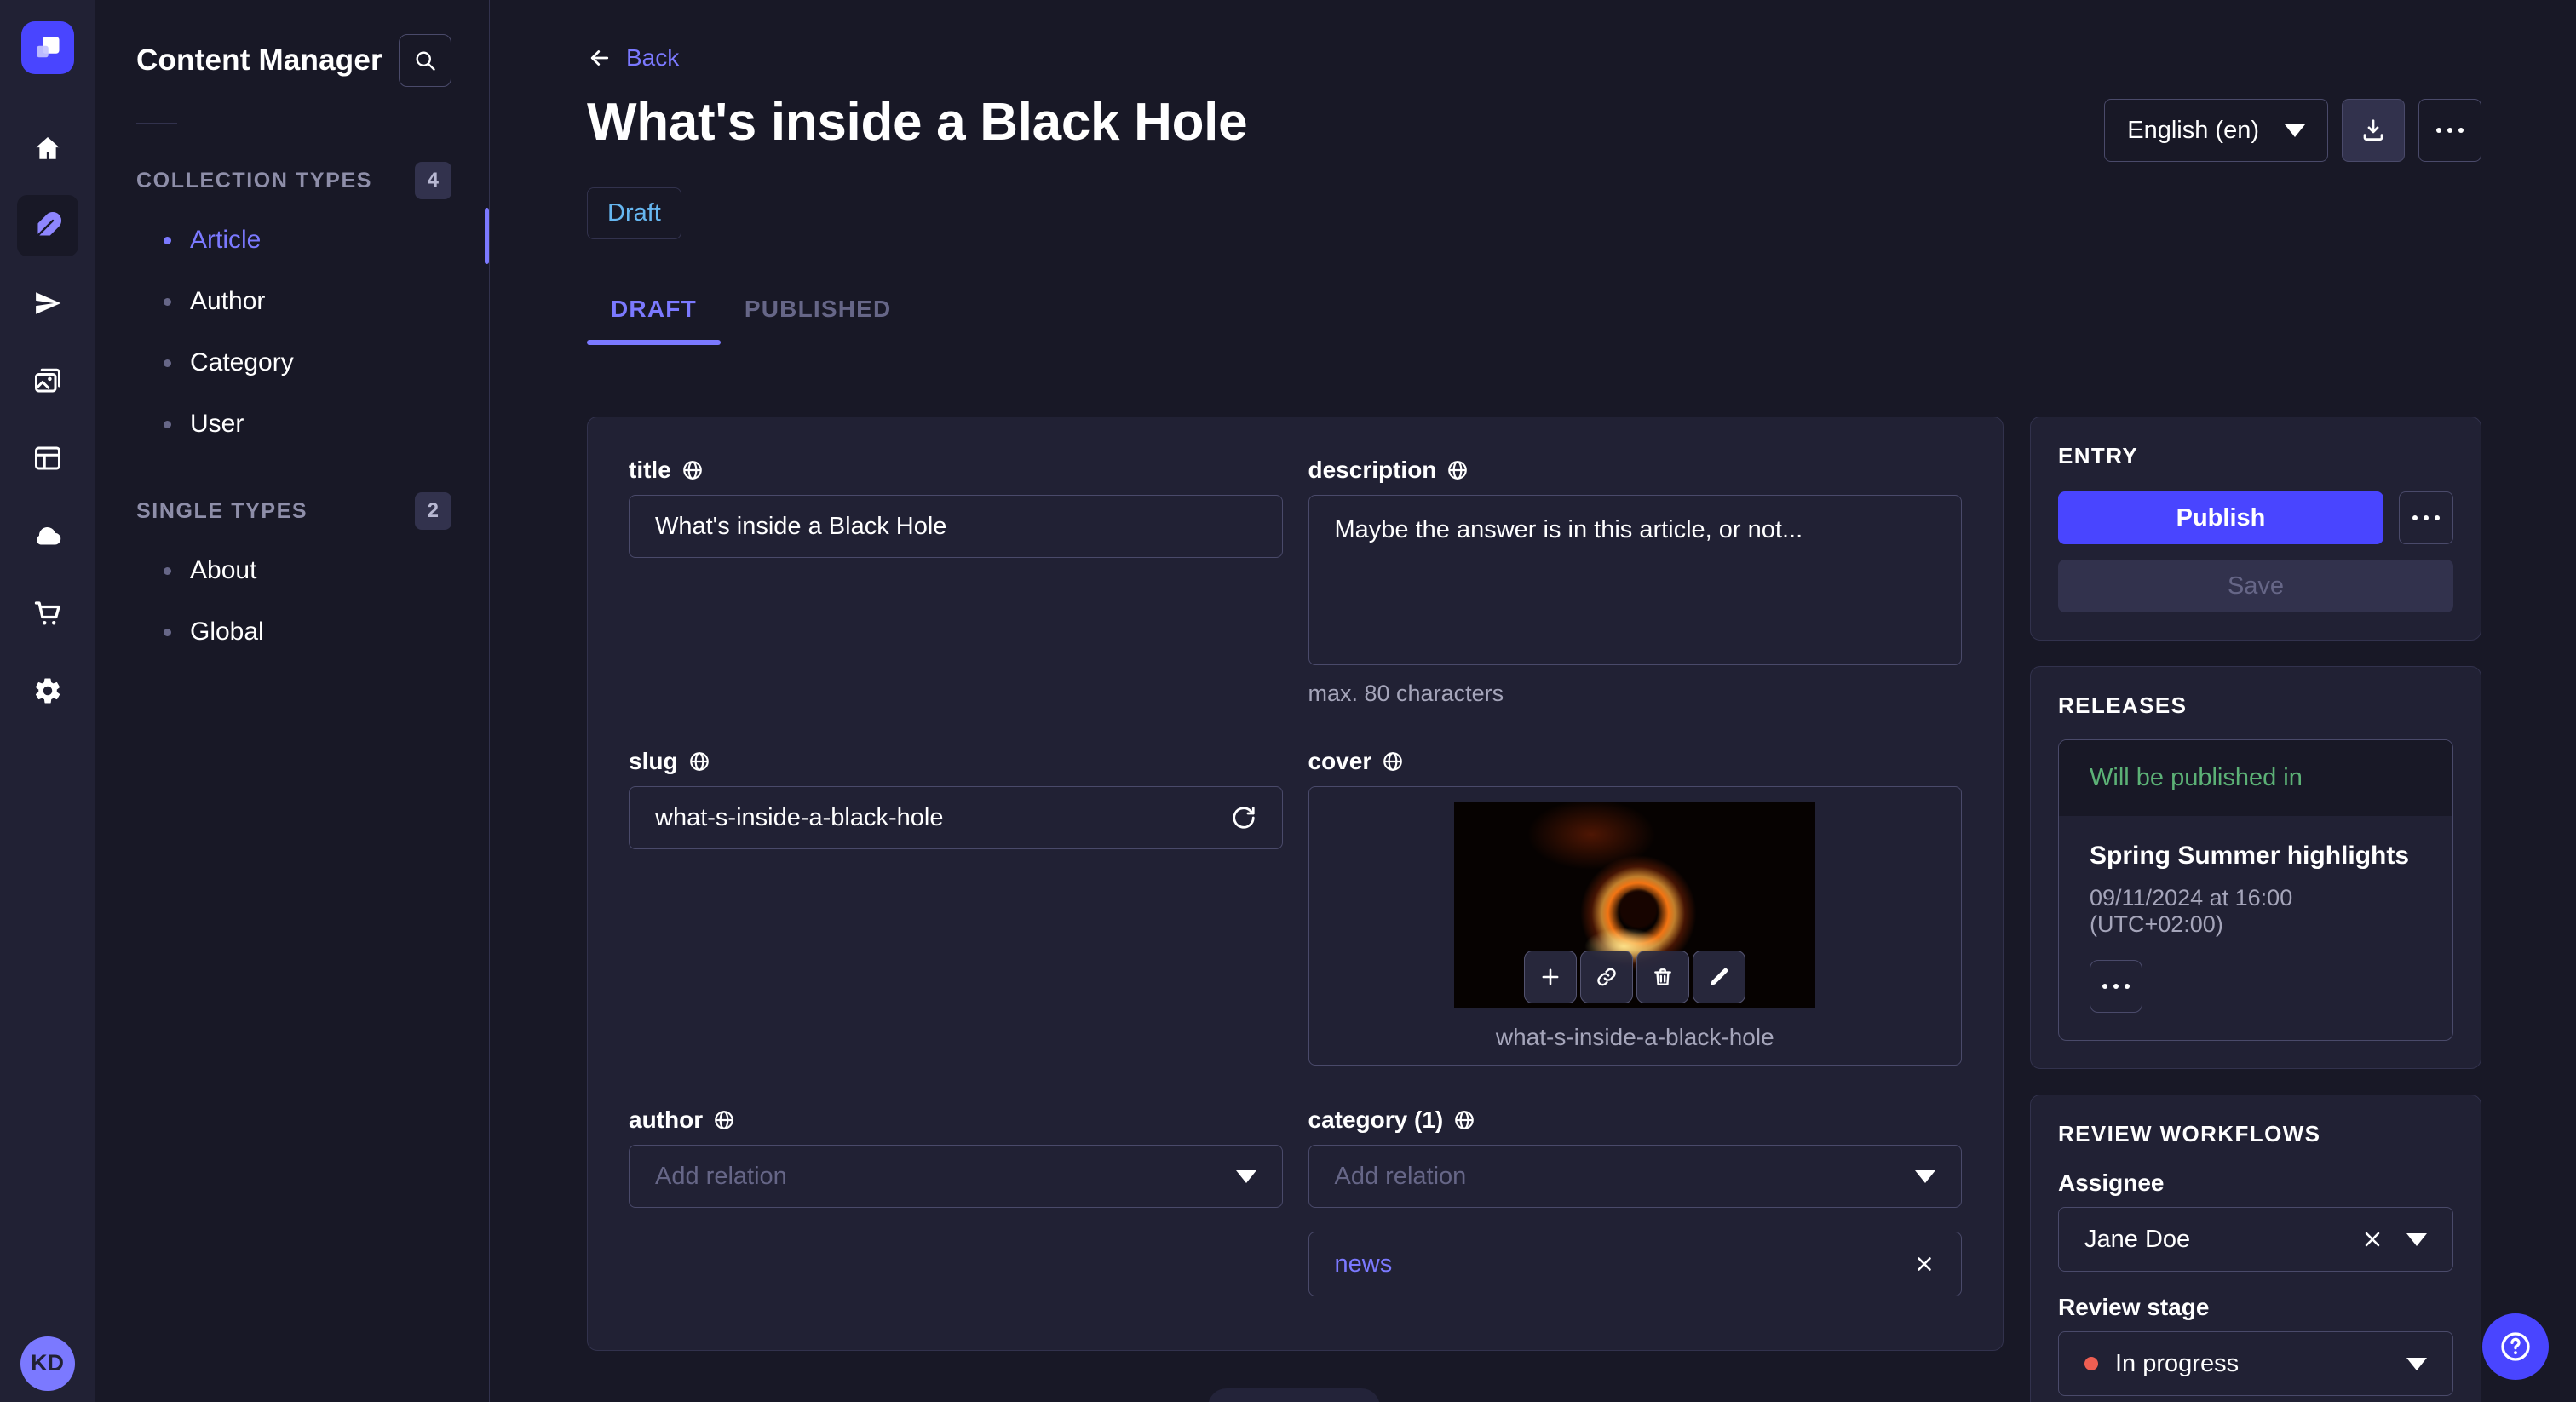 The image size is (2576, 1402). I want to click on user-avatar: KD, so click(48, 1363).